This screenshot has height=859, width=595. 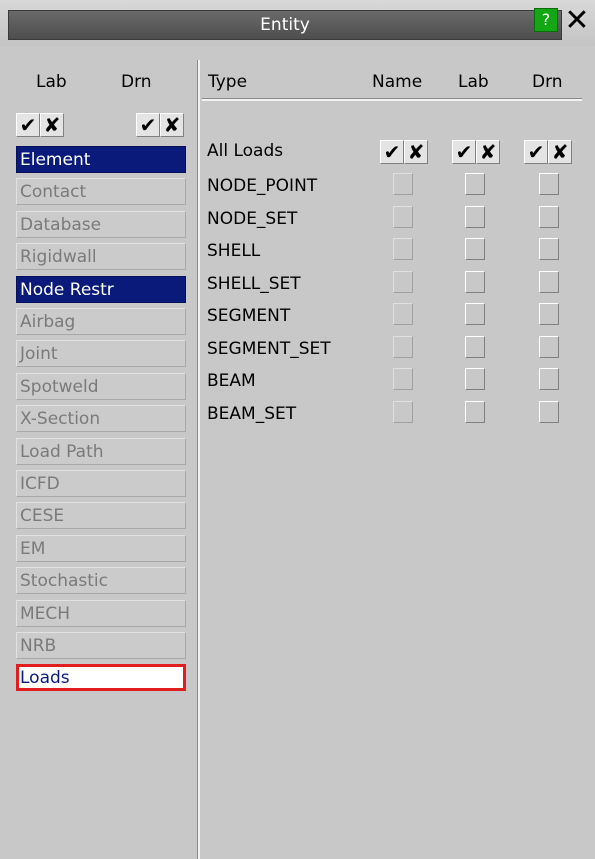 What do you see at coordinates (285, 25) in the screenshot?
I see `window-title: Entity` at bounding box center [285, 25].